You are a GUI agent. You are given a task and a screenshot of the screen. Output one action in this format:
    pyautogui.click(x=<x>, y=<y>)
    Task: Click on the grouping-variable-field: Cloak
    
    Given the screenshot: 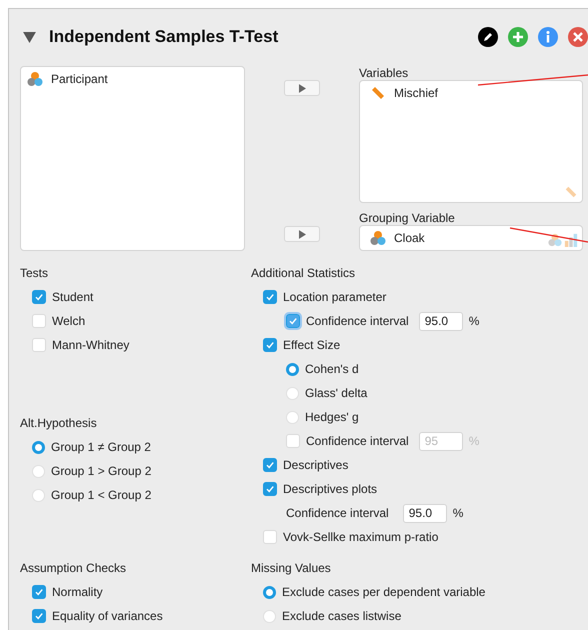 What is the action you would take?
    pyautogui.click(x=471, y=238)
    